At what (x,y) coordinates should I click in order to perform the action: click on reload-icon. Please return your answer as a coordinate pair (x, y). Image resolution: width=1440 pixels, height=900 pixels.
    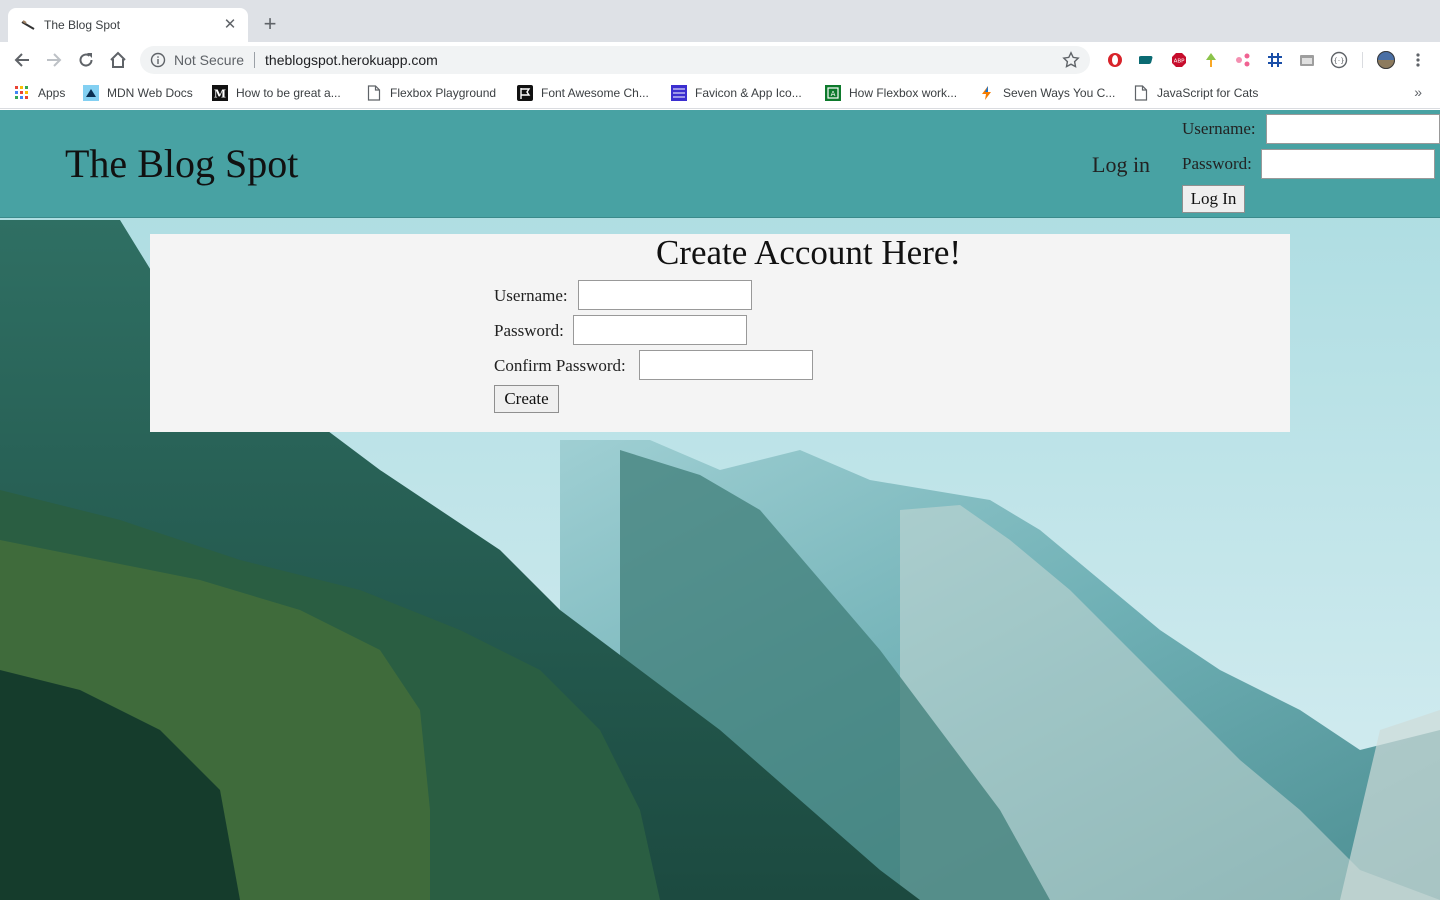
    Looking at the image, I should click on (86, 60).